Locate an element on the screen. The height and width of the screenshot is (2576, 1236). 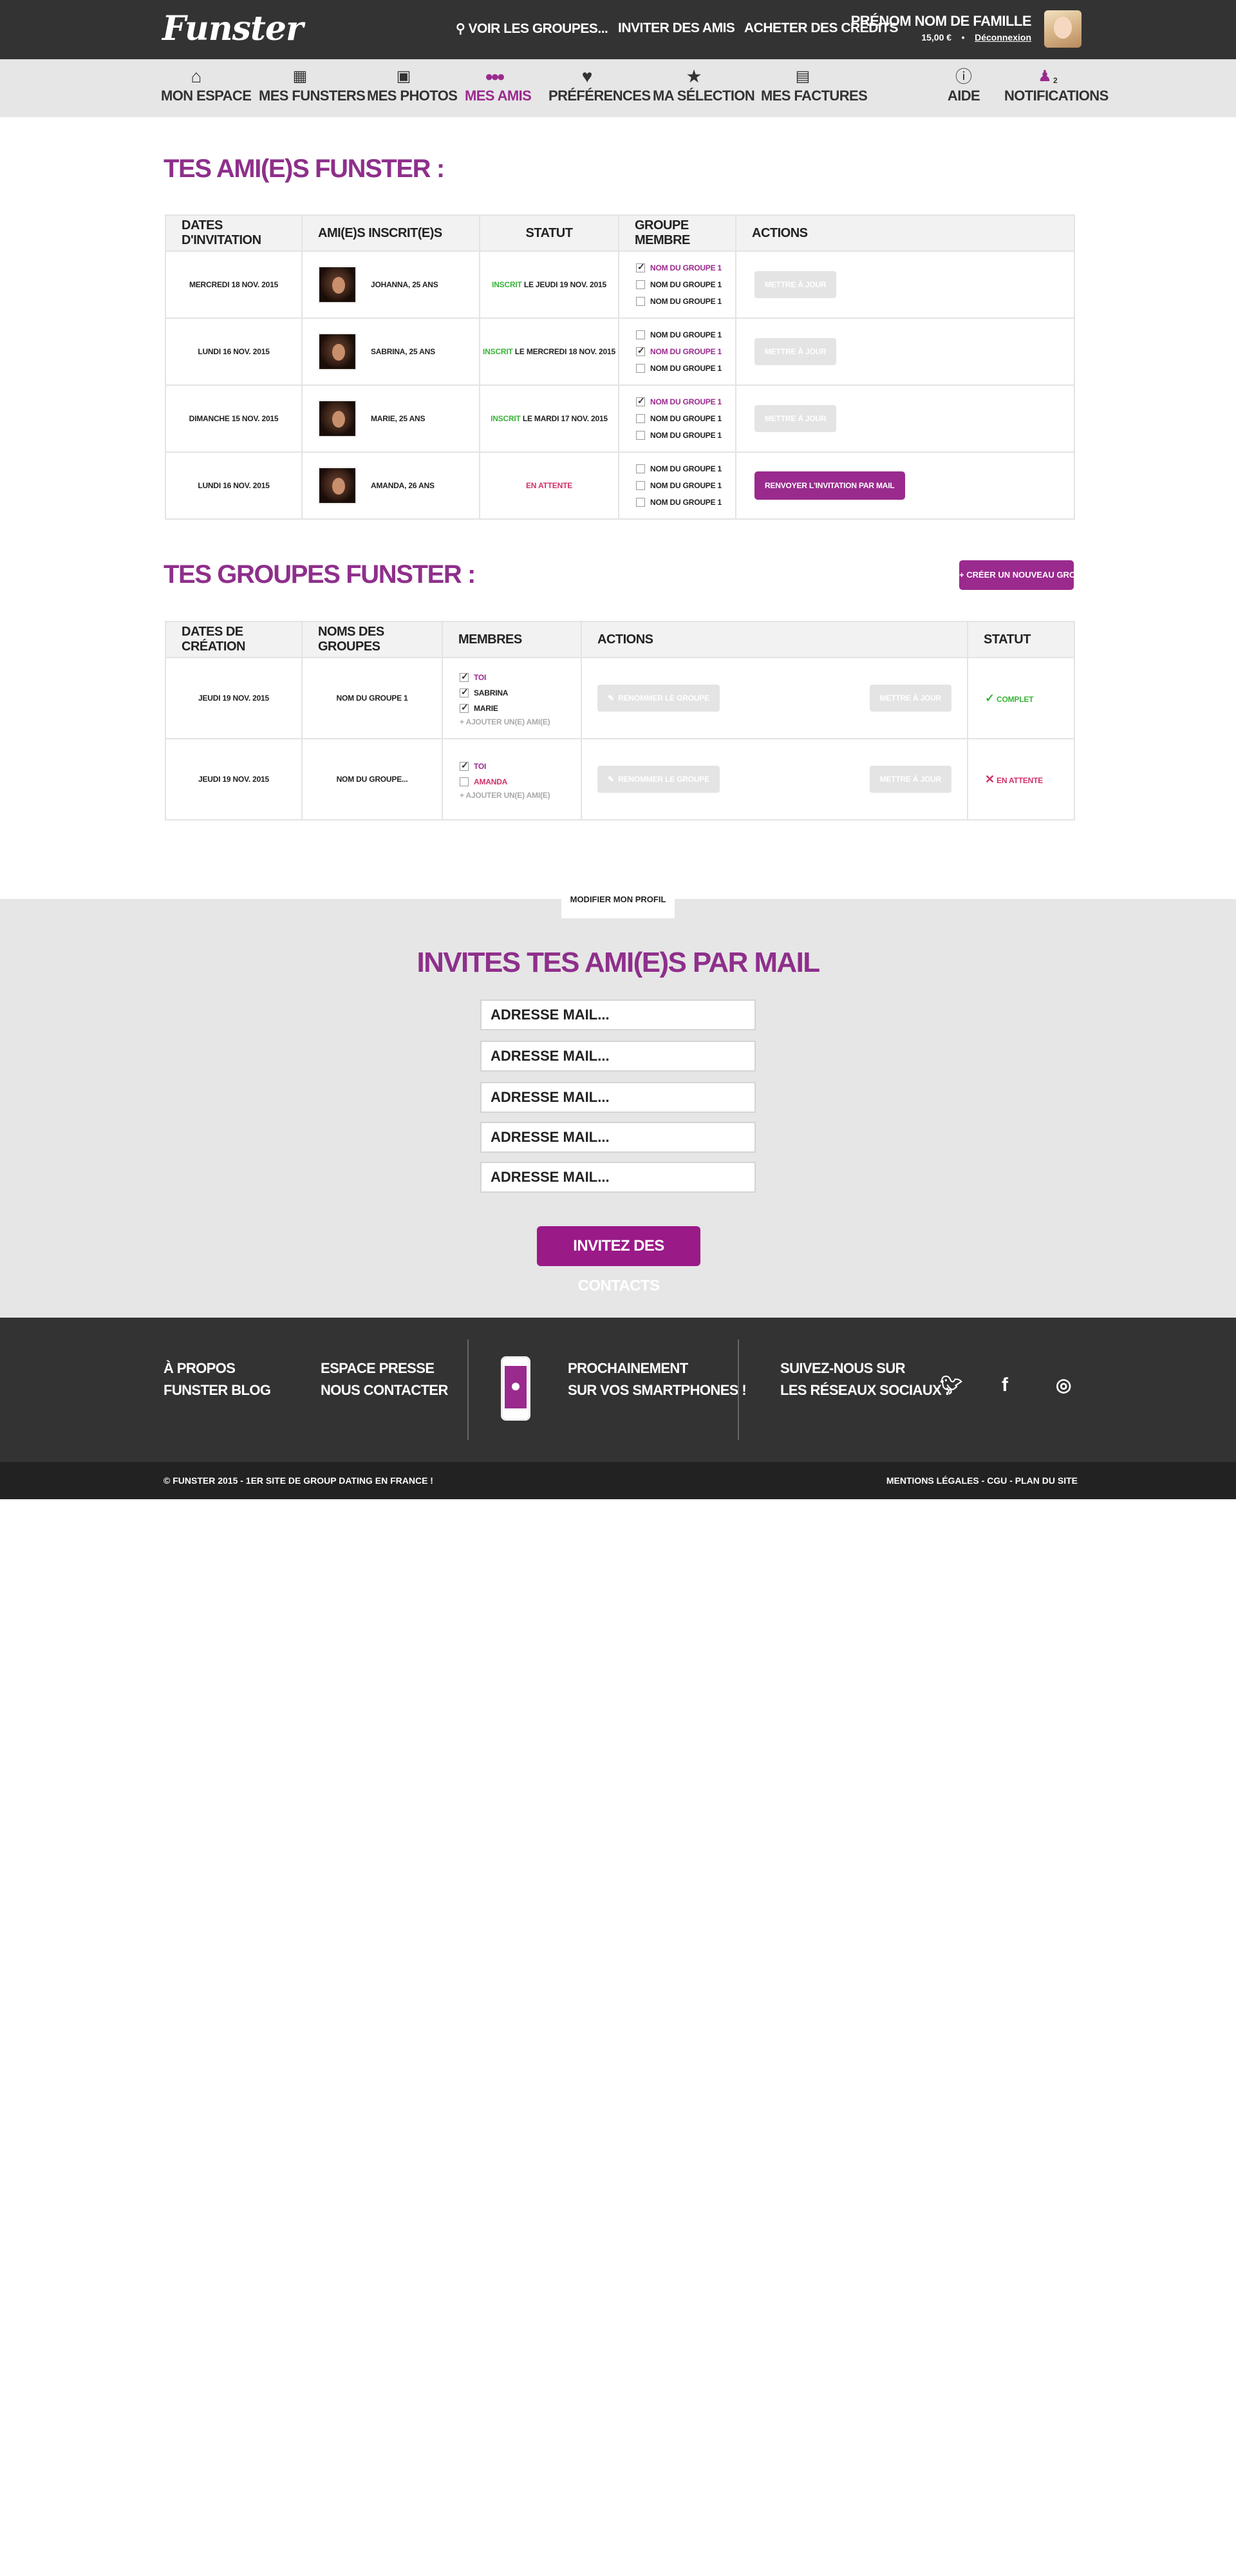
user-avatar is located at coordinates (1063, 29).